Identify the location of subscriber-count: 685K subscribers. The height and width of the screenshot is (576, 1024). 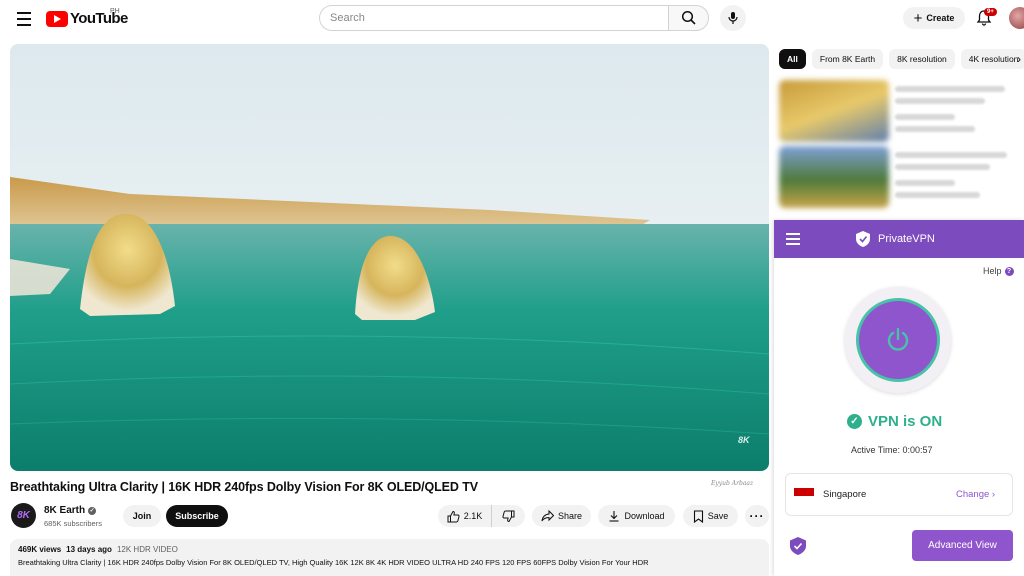
(73, 523).